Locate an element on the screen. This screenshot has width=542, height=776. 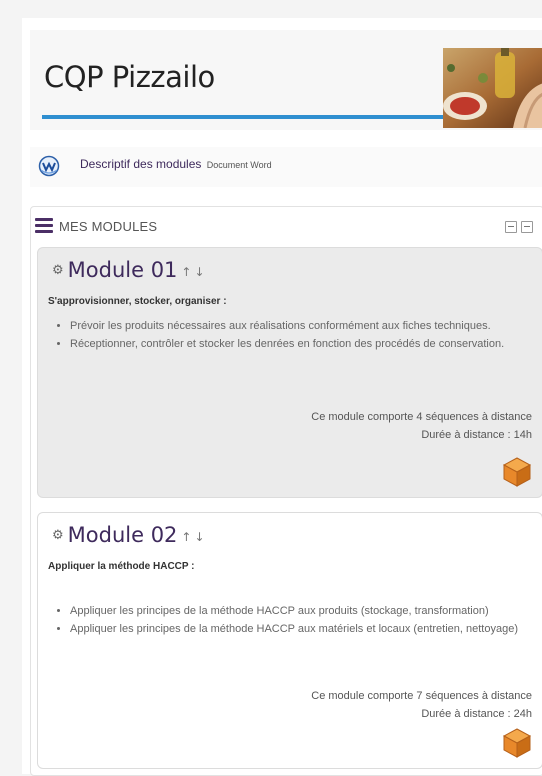
module-title: ⚙ Module 01 ↑↓ is located at coordinates (130, 270).